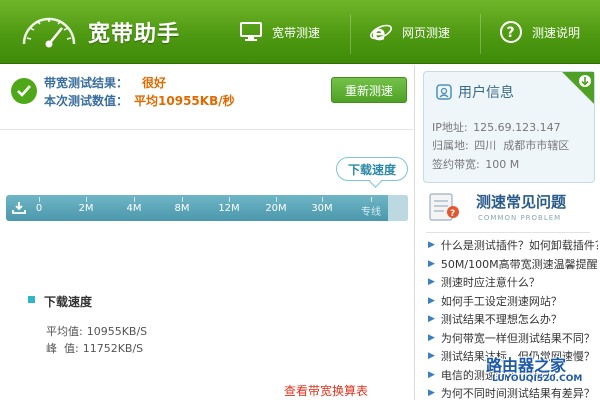 The width and height of the screenshot is (600, 400). I want to click on faq-item: ▶ 测试结果不理想怎么办？, so click(513, 319).